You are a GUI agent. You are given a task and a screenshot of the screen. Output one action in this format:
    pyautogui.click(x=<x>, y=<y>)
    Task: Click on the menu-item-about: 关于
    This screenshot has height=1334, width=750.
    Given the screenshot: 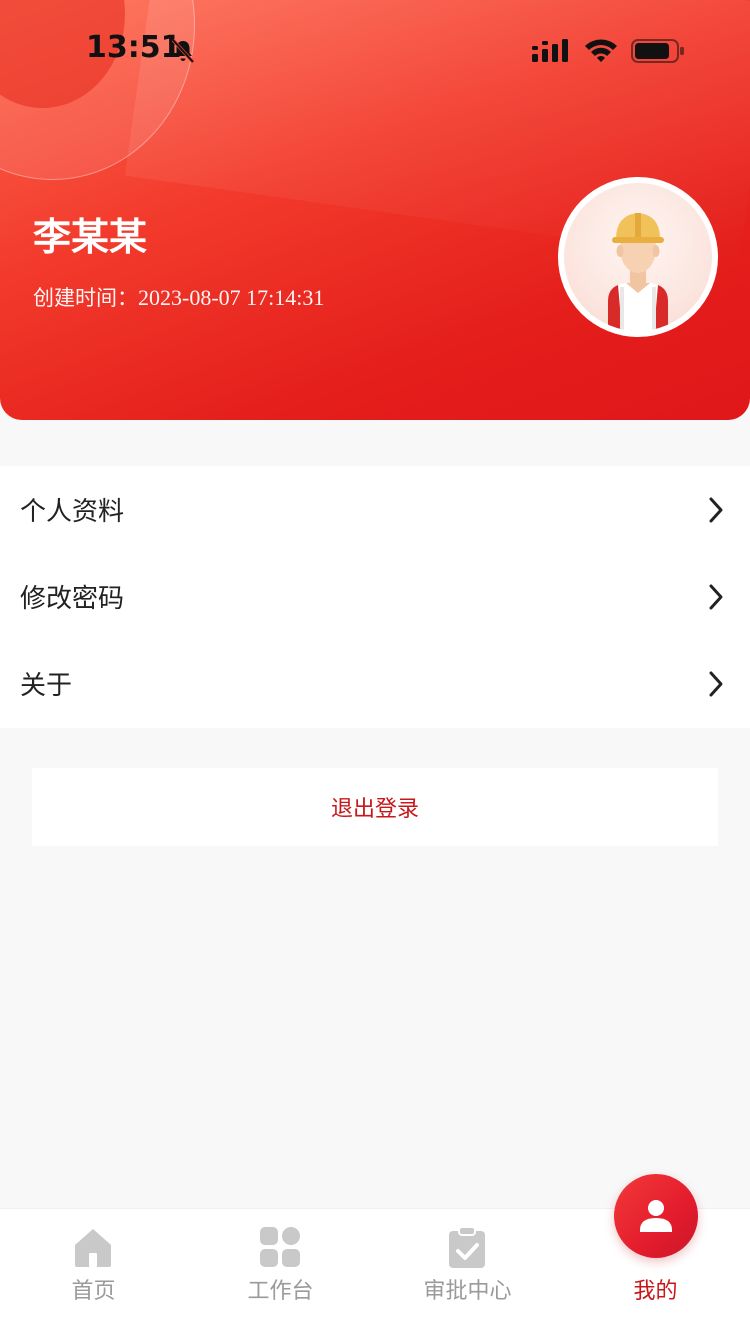 What is the action you would take?
    pyautogui.click(x=375, y=683)
    